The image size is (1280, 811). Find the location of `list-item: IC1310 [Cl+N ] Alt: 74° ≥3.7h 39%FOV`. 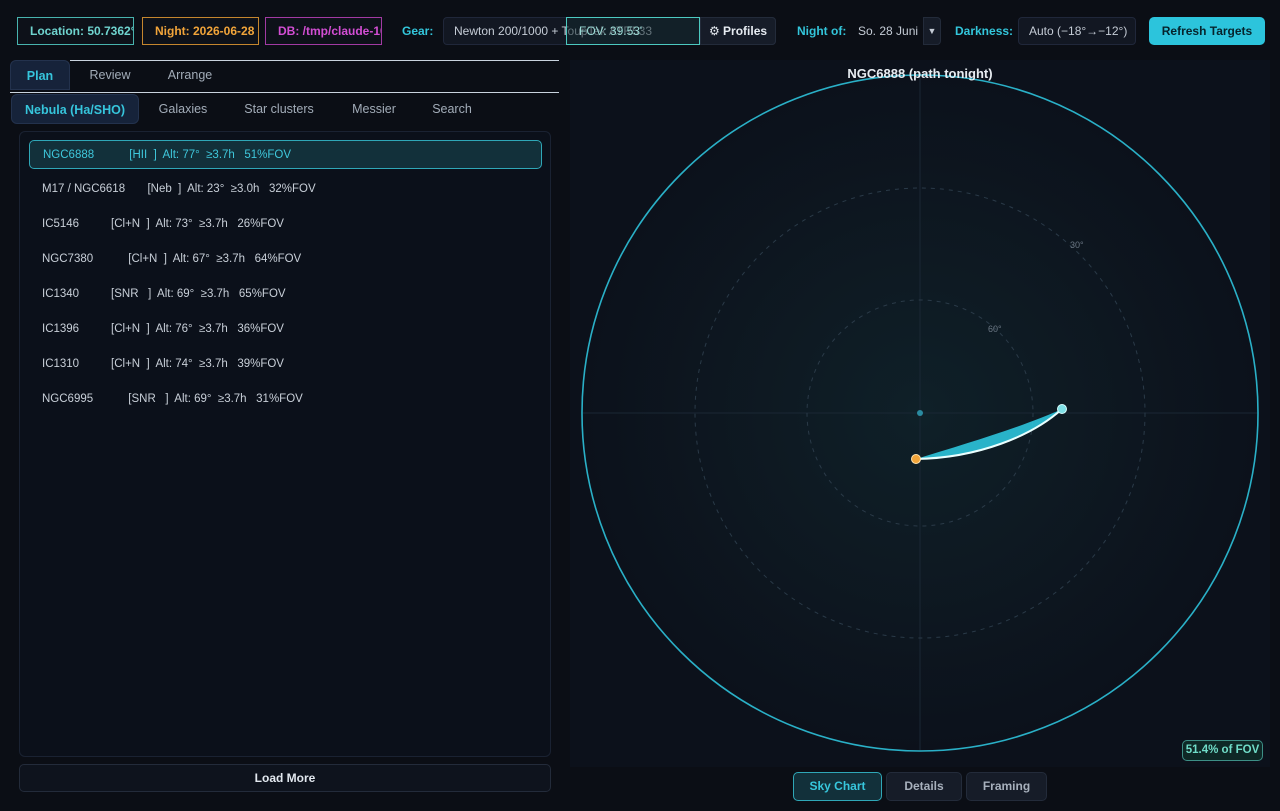

list-item: IC1310 [Cl+N ] Alt: 74° ≥3.7h 39%FOV is located at coordinates (285, 364).